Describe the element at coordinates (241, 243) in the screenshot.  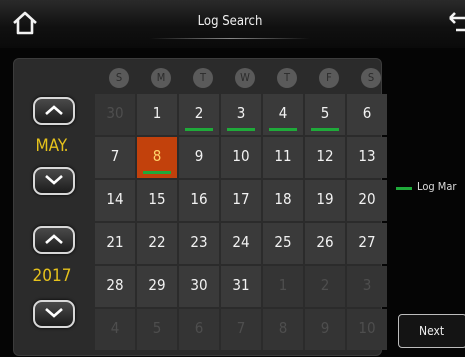
I see `day-cell: 24` at that location.